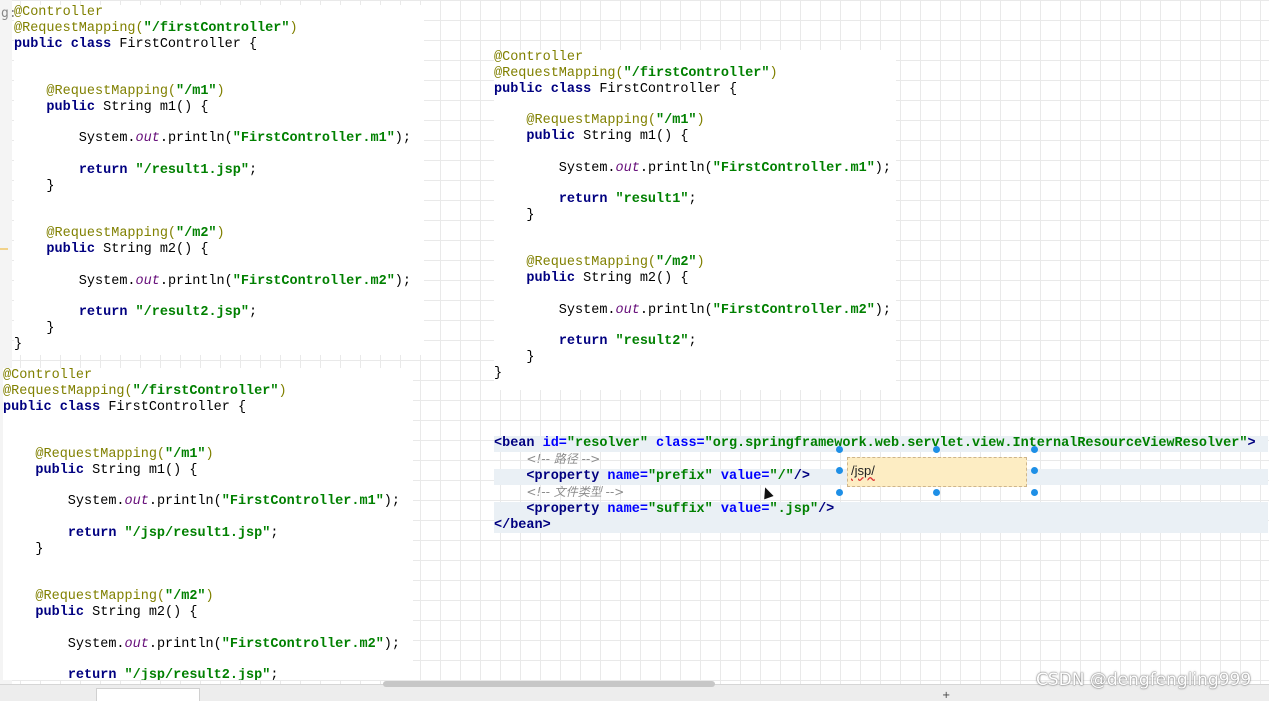 The width and height of the screenshot is (1269, 701). I want to click on resize-handle-top, so click(936, 449).